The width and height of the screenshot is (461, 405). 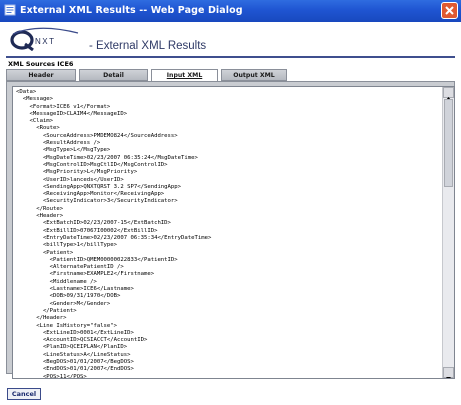 What do you see at coordinates (35, 99) in the screenshot?
I see `xml-line: <Message>` at bounding box center [35, 99].